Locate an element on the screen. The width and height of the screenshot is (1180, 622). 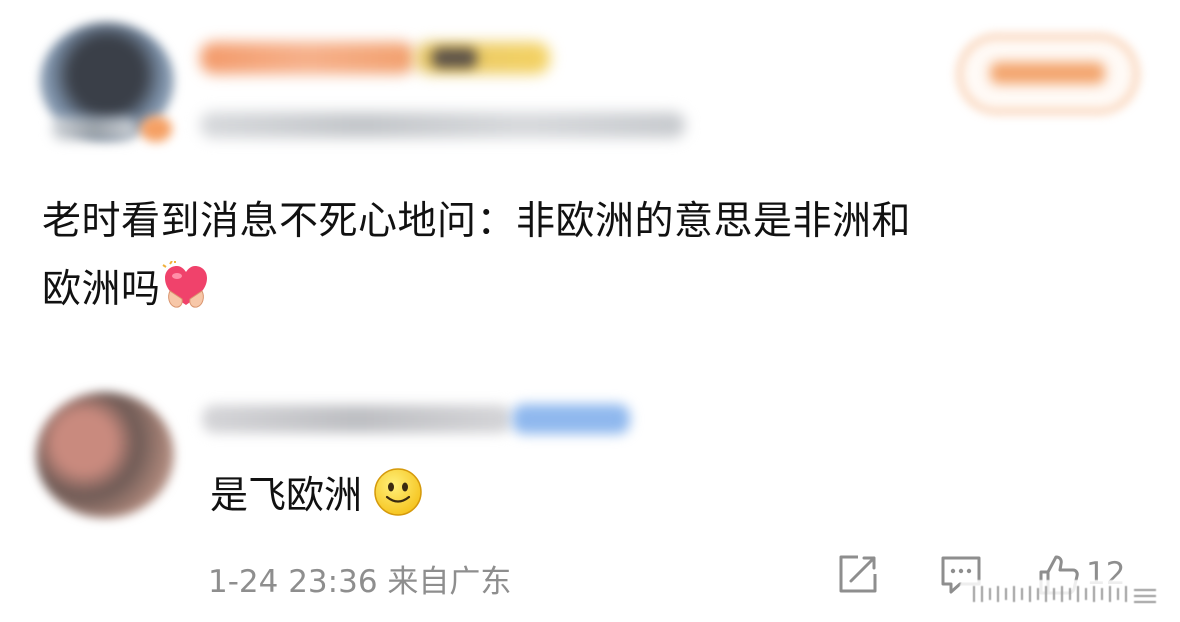
follow-button-label-blurred is located at coordinates (1047, 73).